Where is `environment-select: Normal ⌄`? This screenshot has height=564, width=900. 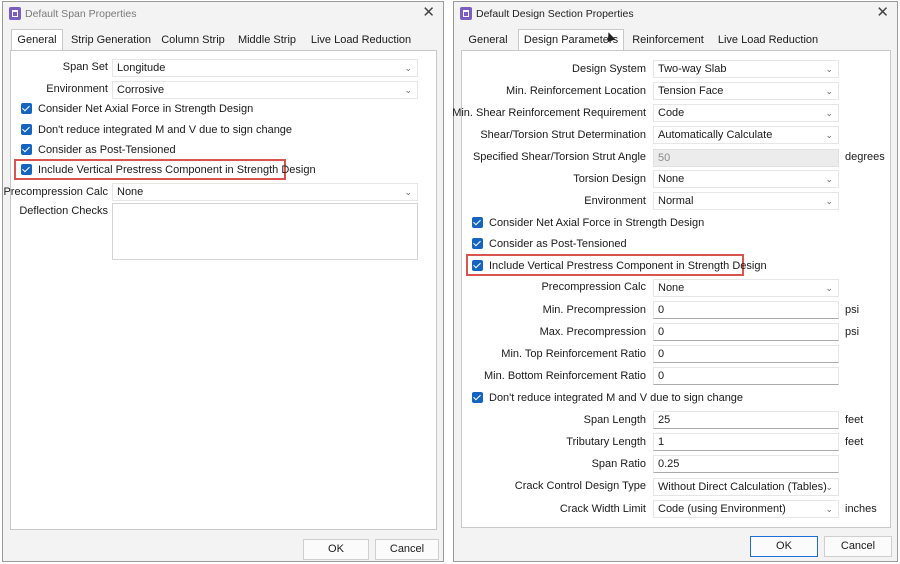
environment-select: Normal ⌄ is located at coordinates (746, 201).